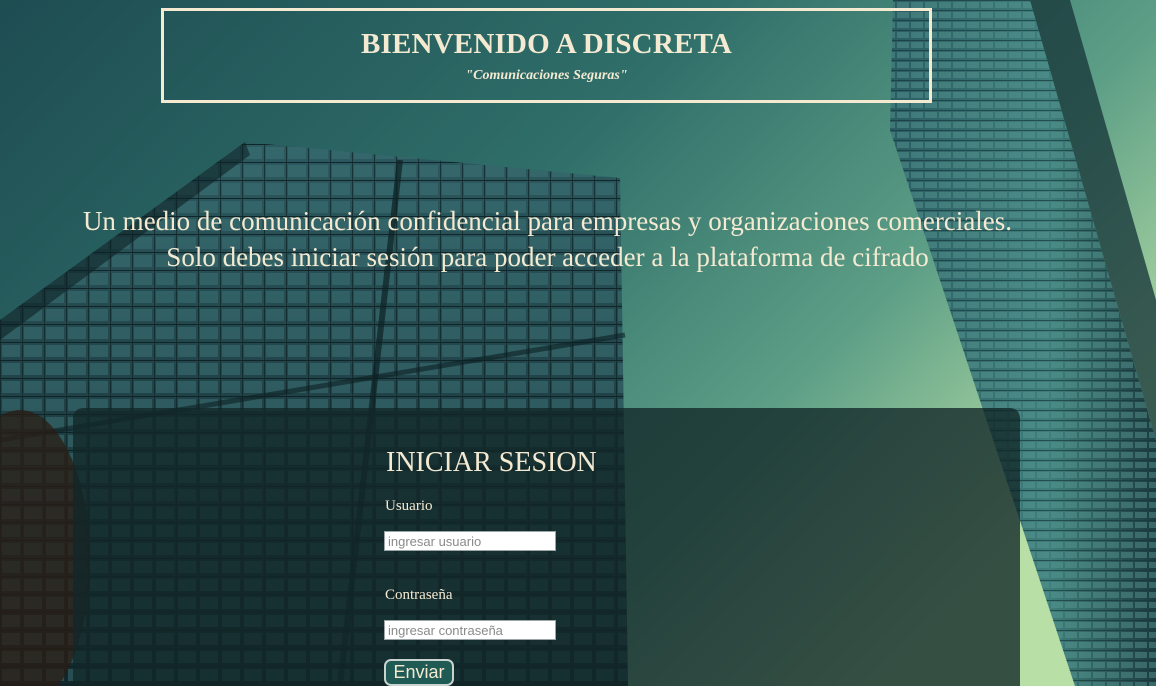 The image size is (1156, 686). I want to click on submit-button: Enviar, so click(419, 672).